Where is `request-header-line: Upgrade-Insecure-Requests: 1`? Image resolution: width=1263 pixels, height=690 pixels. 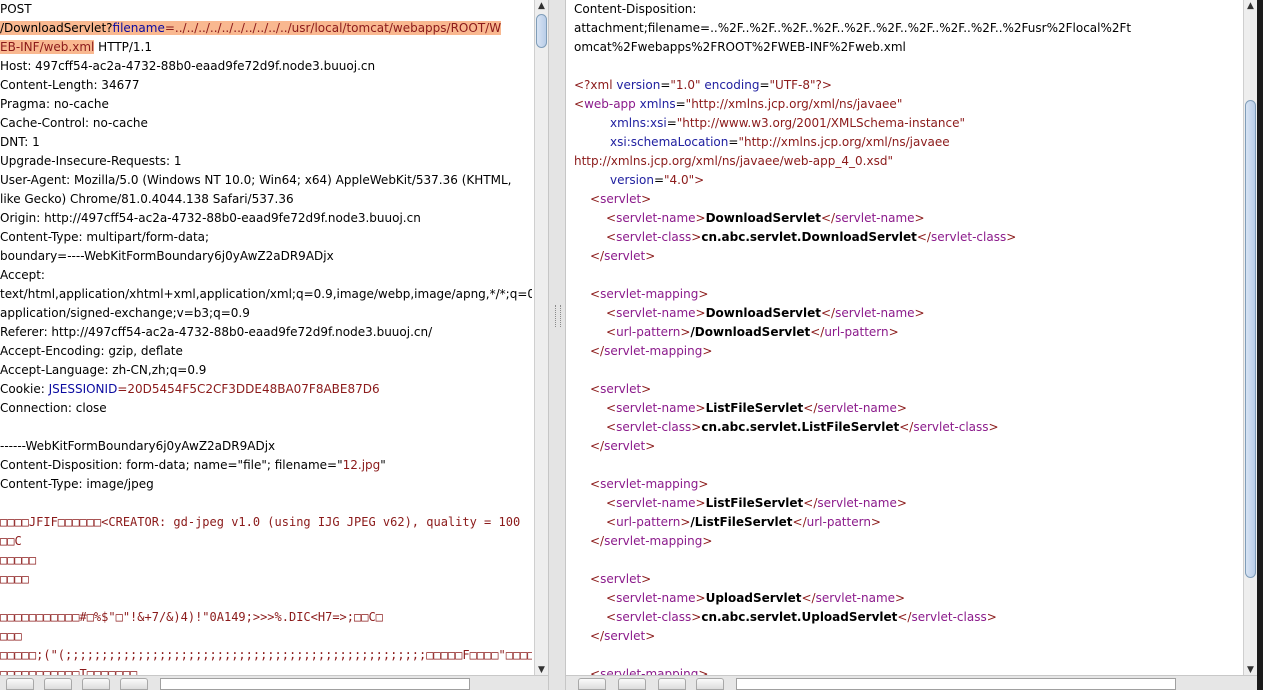 request-header-line: Upgrade-Insecure-Requests: 1 is located at coordinates (91, 161).